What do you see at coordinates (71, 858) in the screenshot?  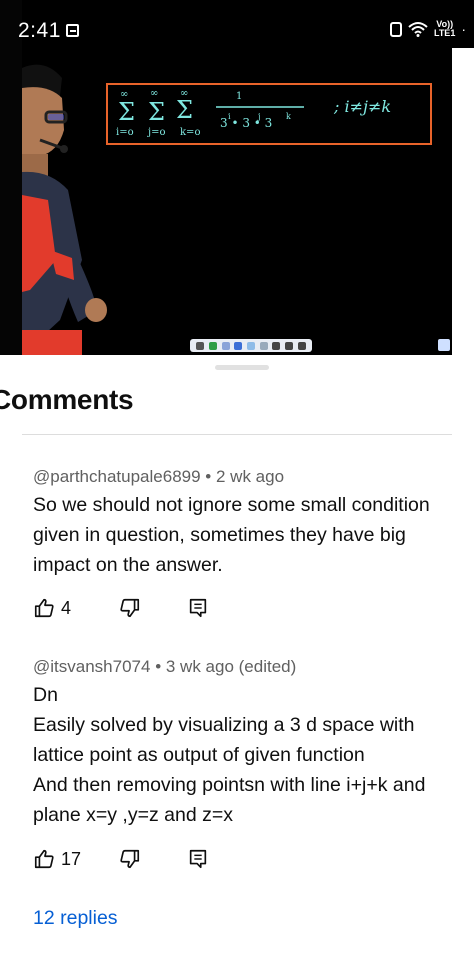 I see `like-count: 17` at bounding box center [71, 858].